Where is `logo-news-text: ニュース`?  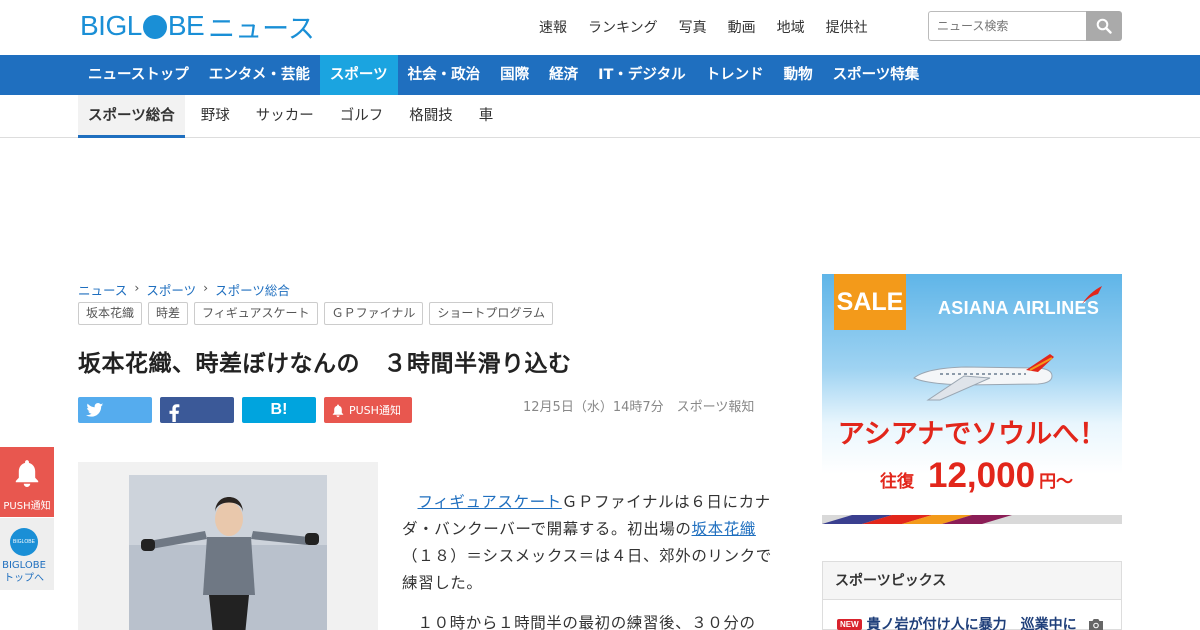 logo-news-text: ニュース is located at coordinates (261, 29).